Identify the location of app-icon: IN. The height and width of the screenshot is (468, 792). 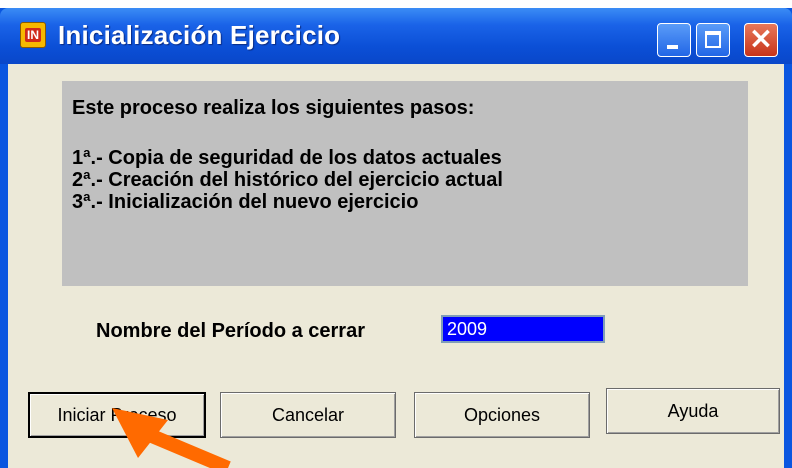
(33, 35).